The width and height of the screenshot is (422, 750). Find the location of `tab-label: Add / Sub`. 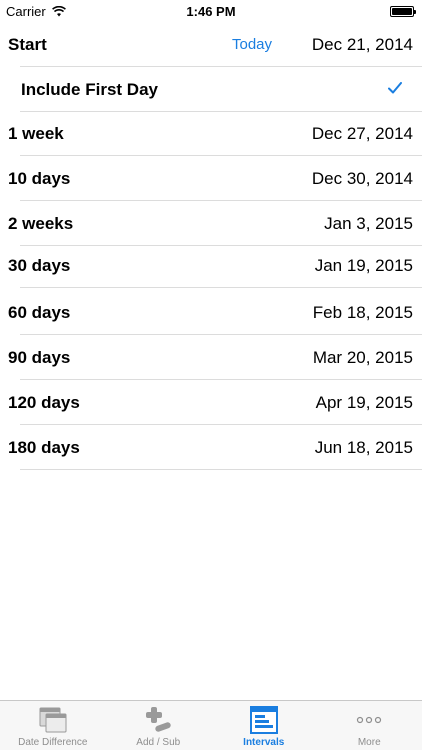

tab-label: Add / Sub is located at coordinates (158, 742).